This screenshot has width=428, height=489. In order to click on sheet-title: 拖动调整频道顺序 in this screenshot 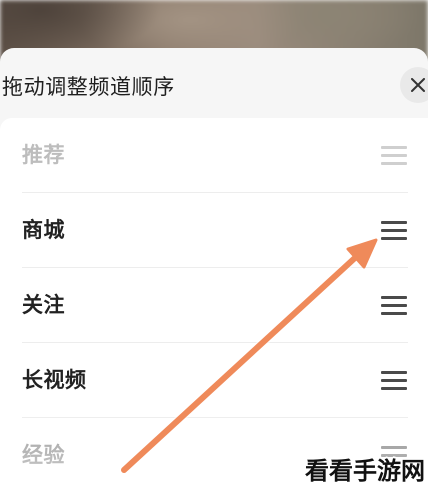, I will do `click(88, 87)`.